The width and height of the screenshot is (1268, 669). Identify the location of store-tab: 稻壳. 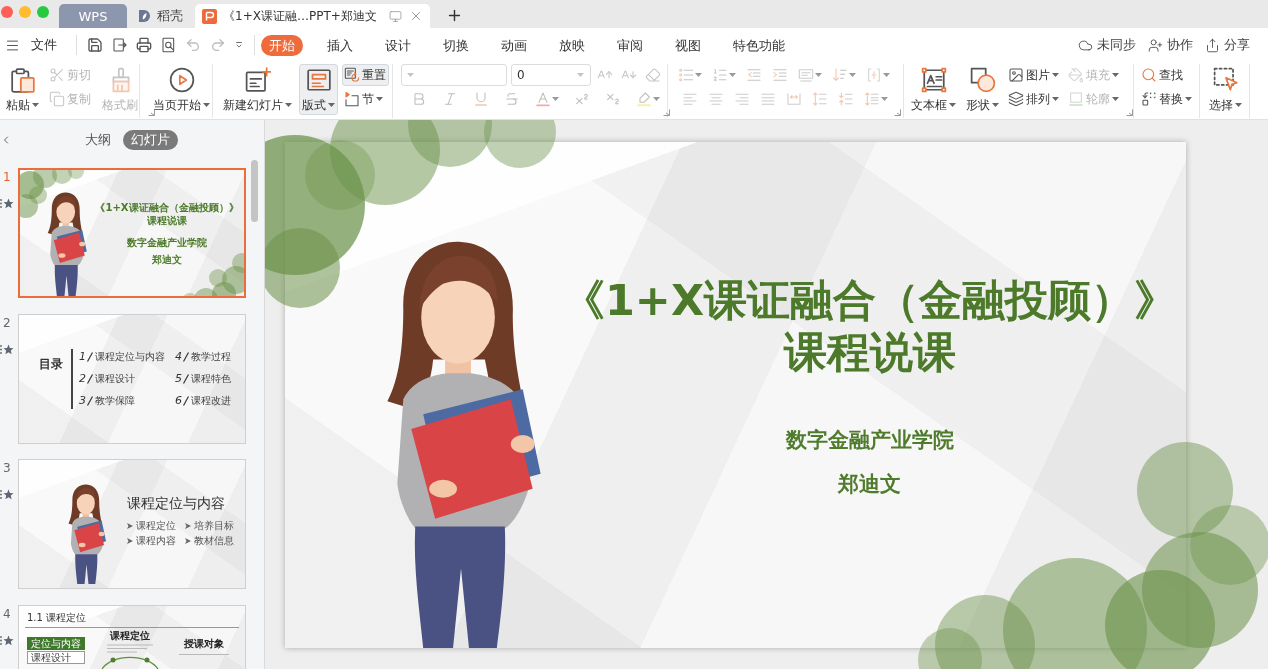
(162, 16).